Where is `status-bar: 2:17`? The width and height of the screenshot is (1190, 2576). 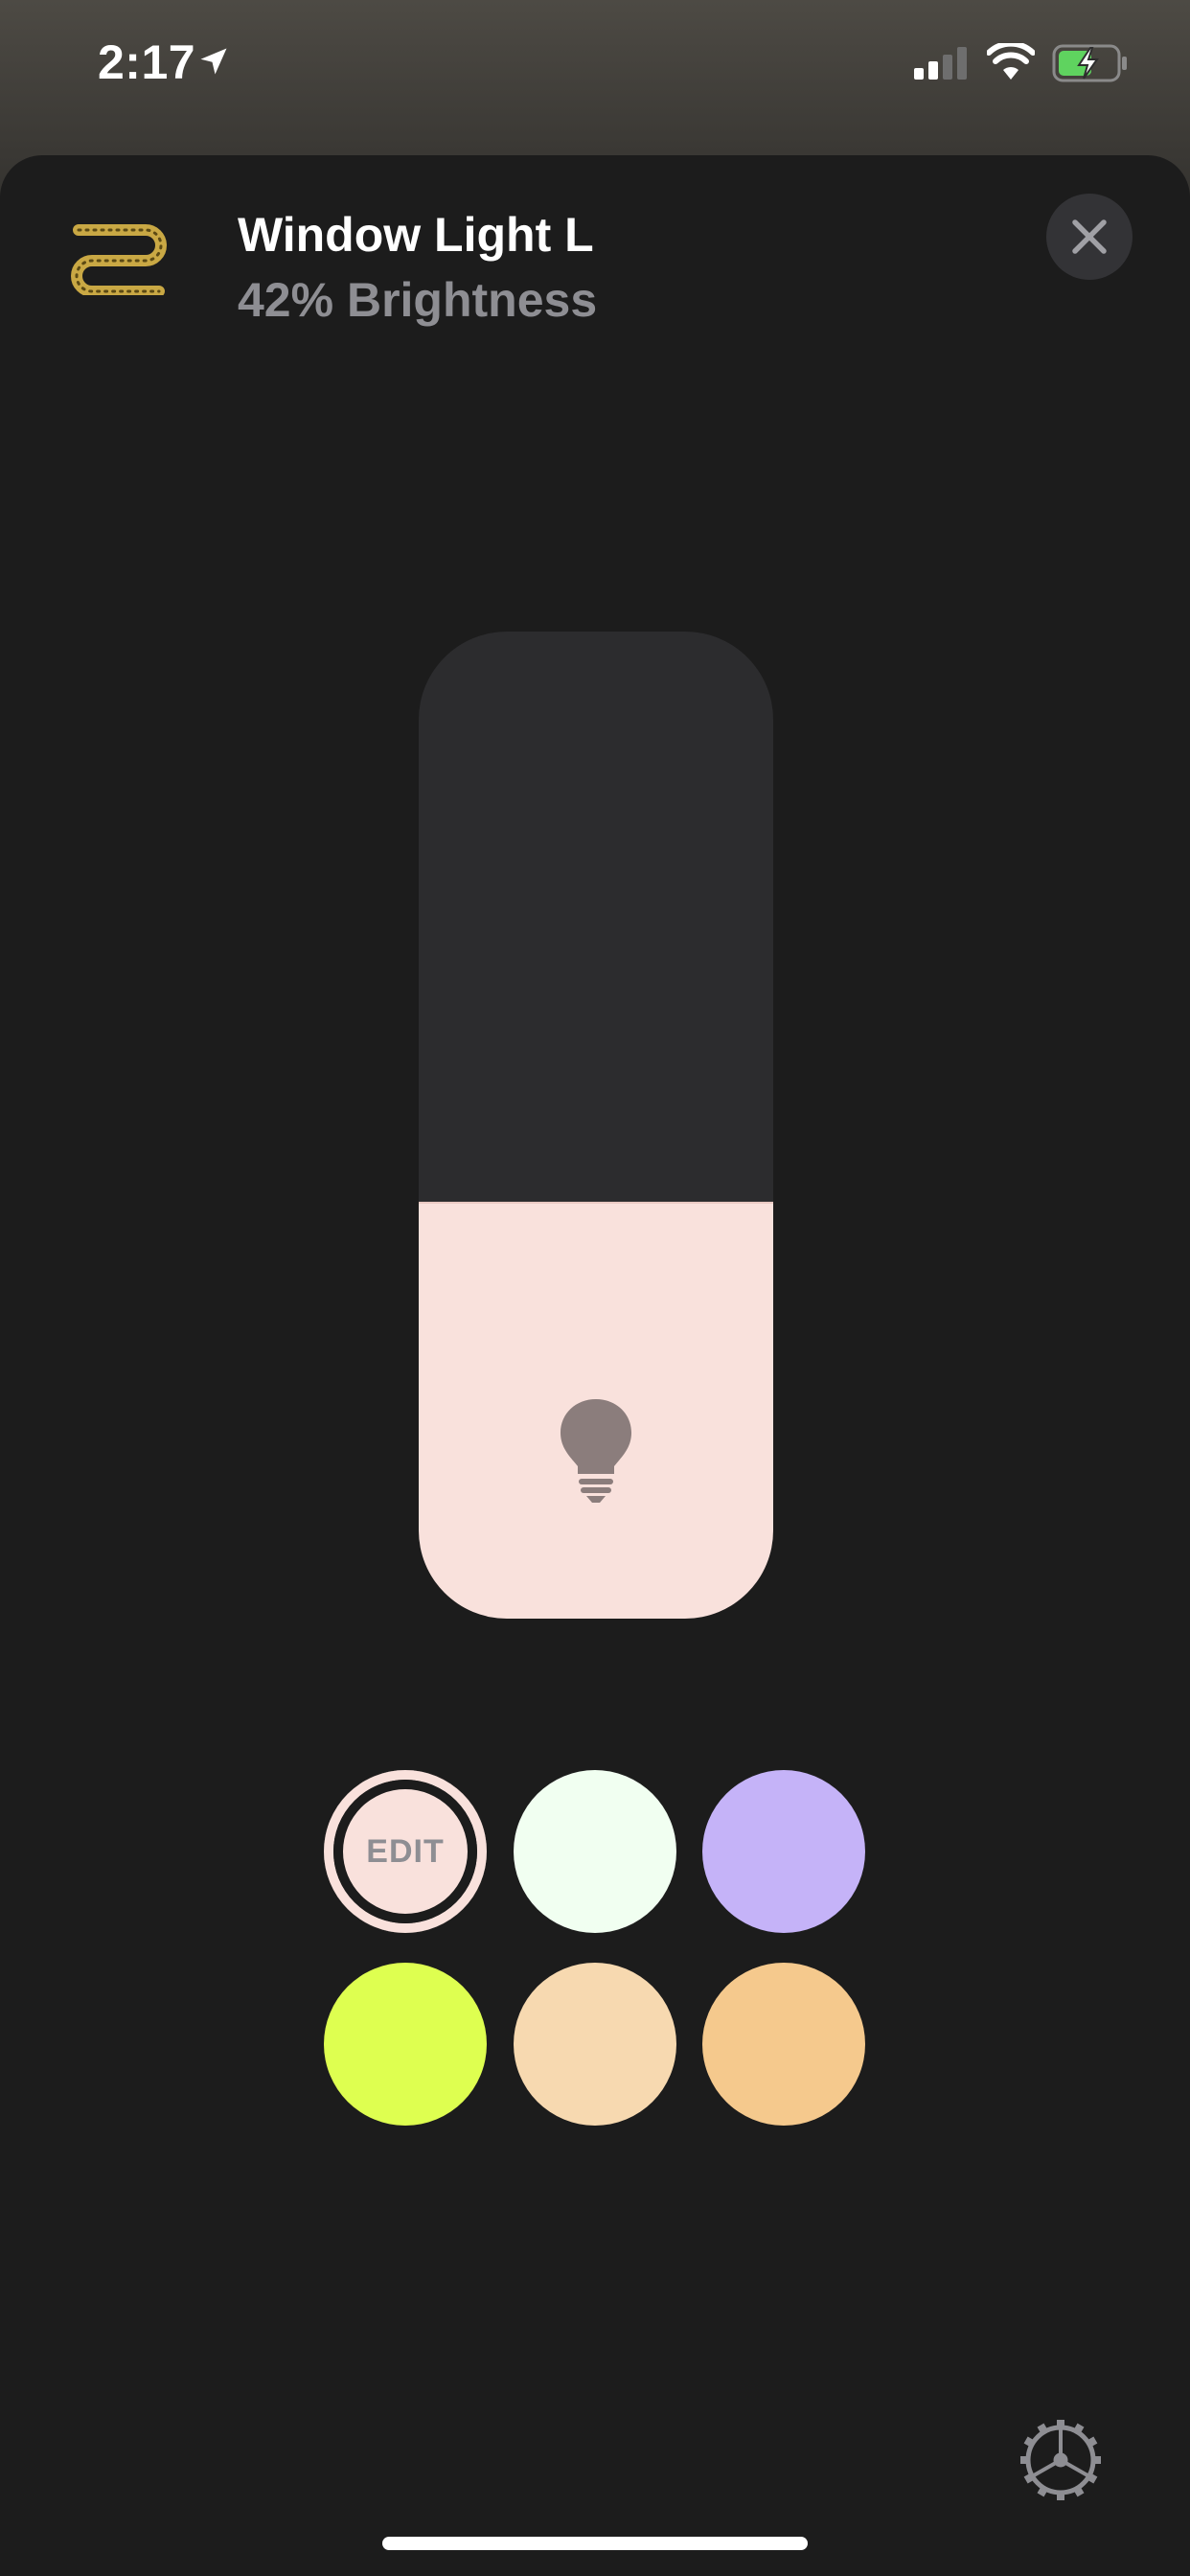 status-bar: 2:17 is located at coordinates (595, 67).